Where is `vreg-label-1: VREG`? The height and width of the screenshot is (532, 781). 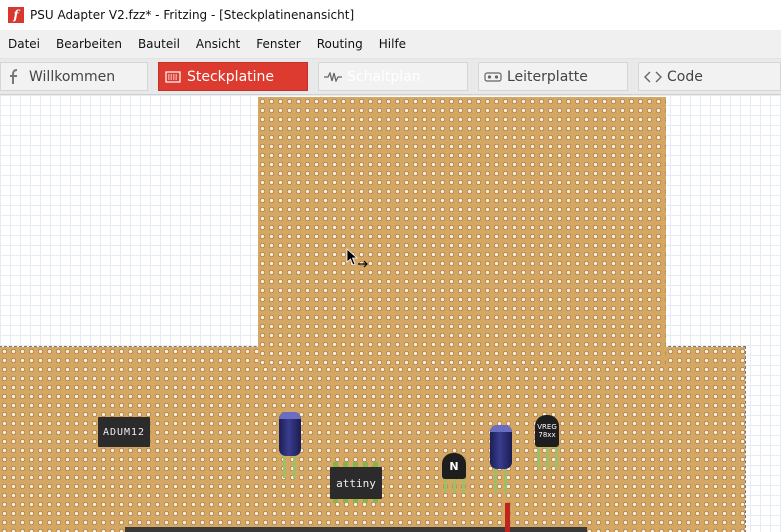 vreg-label-1: VREG is located at coordinates (547, 427).